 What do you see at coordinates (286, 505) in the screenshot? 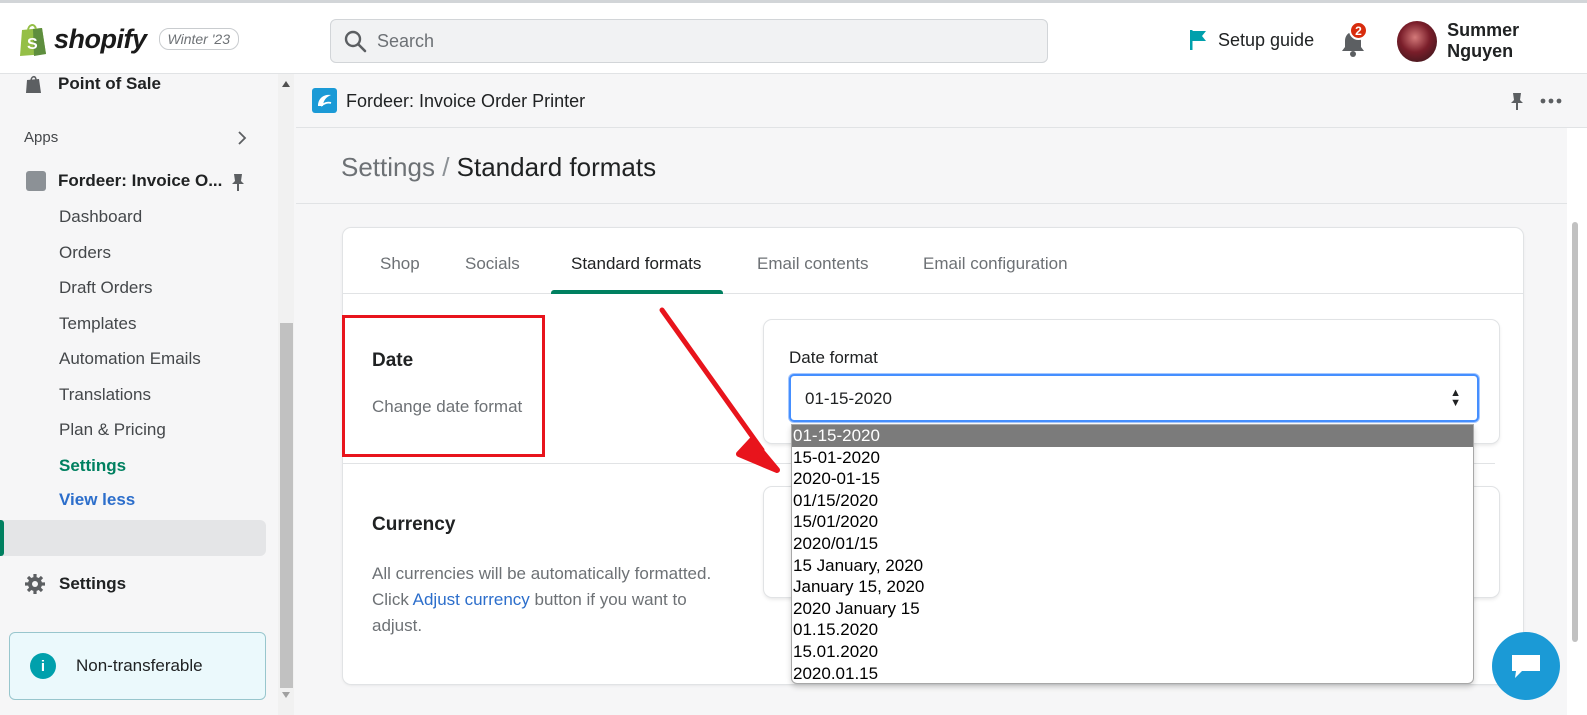
I see `sidebar-scroll-thumb` at bounding box center [286, 505].